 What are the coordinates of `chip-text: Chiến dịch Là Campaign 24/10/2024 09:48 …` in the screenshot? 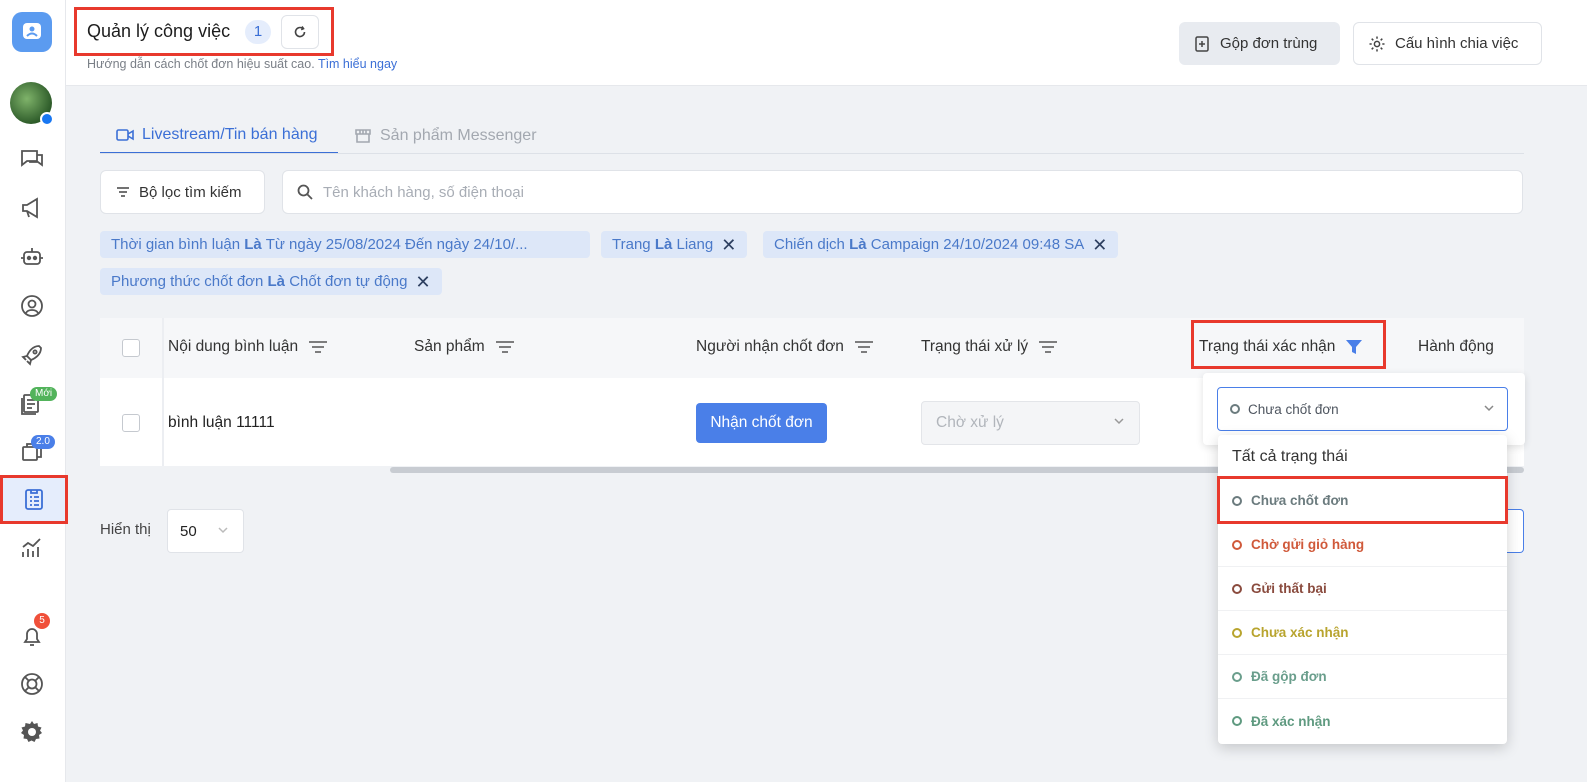 It's located at (929, 244).